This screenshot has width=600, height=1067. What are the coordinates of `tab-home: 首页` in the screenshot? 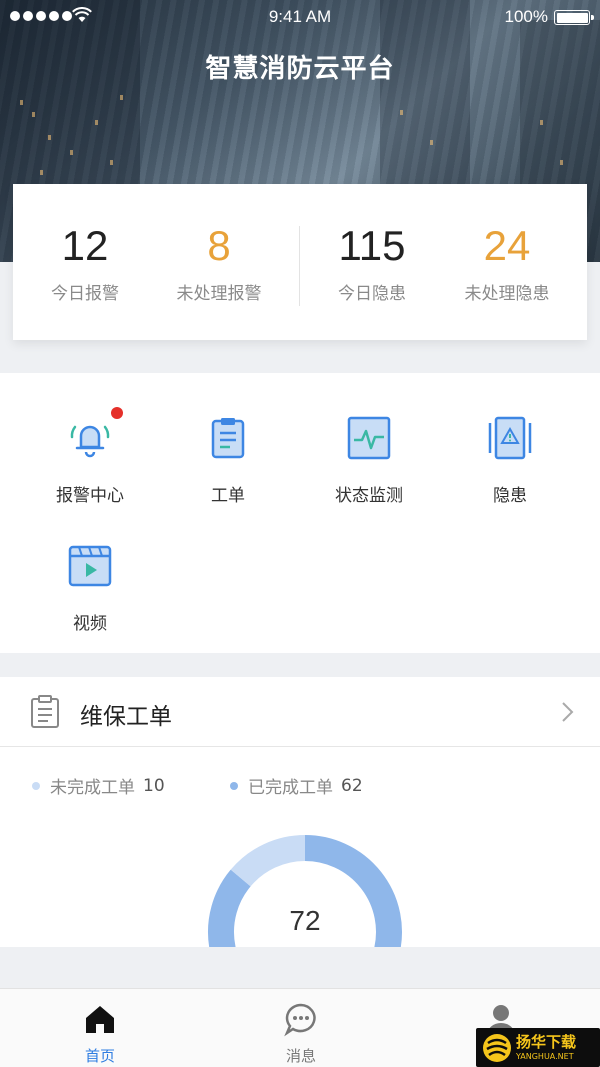 It's located at (100, 1033).